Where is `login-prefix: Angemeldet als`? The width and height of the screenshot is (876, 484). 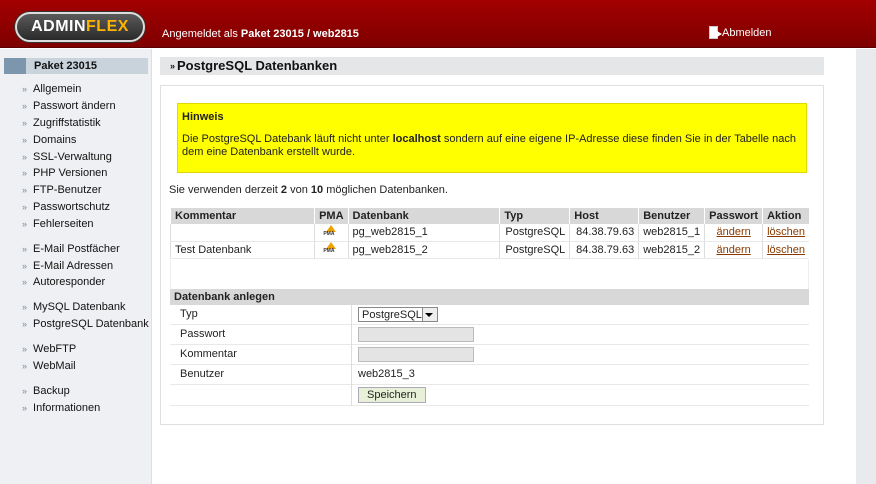
login-prefix: Angemeldet als is located at coordinates (200, 34).